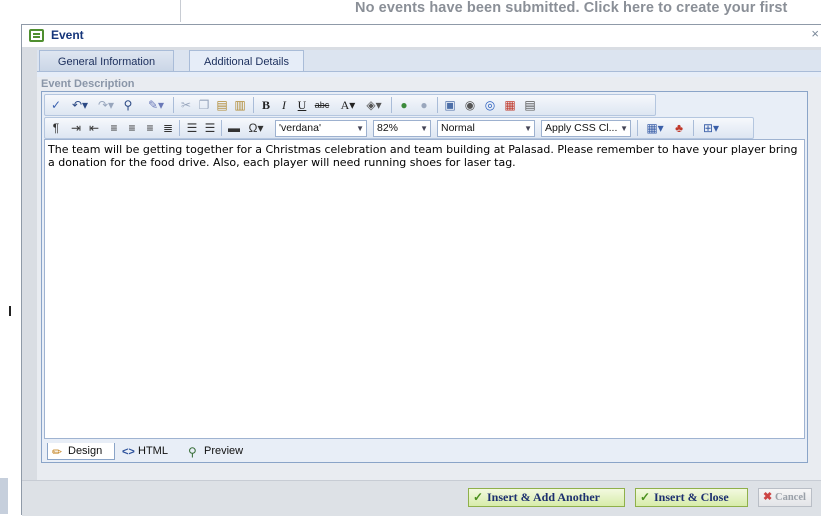  I want to click on undo-icon: ↶▾, so click(80, 105).